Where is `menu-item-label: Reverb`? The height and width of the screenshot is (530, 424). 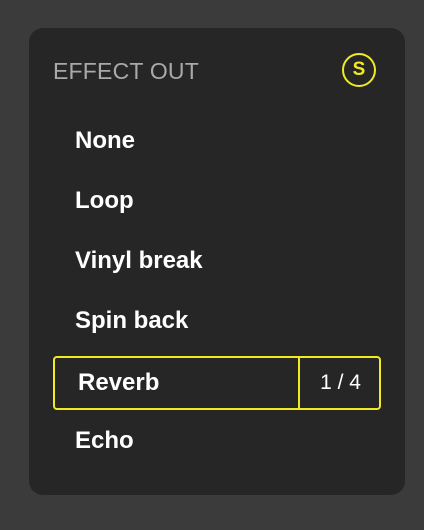 menu-item-label: Reverb is located at coordinates (119, 382).